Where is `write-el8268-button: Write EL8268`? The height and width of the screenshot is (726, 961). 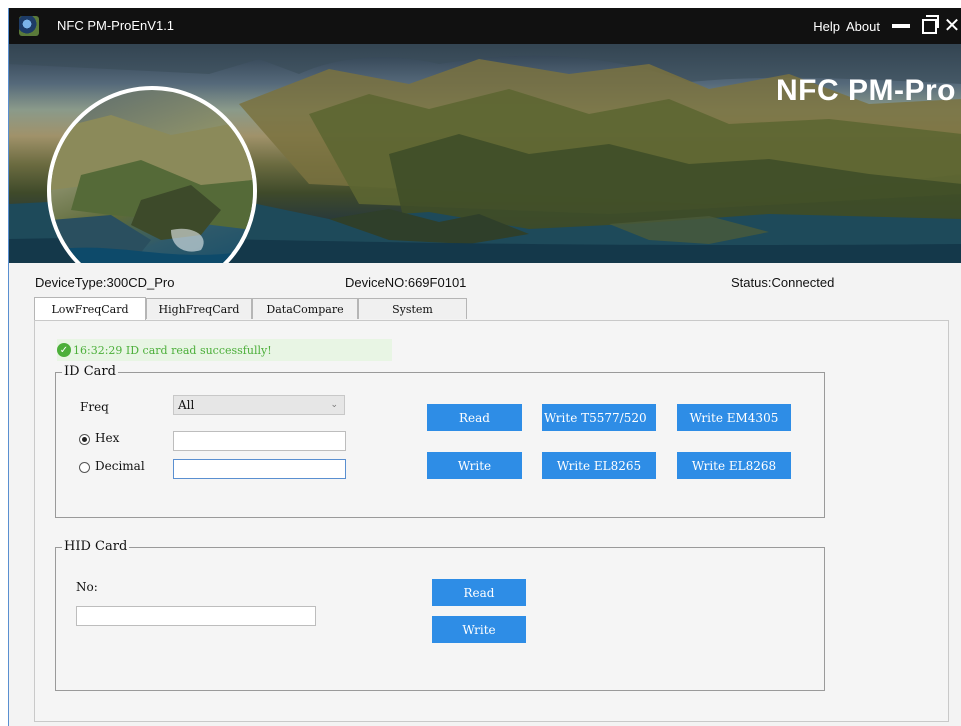 write-el8268-button: Write EL8268 is located at coordinates (734, 465).